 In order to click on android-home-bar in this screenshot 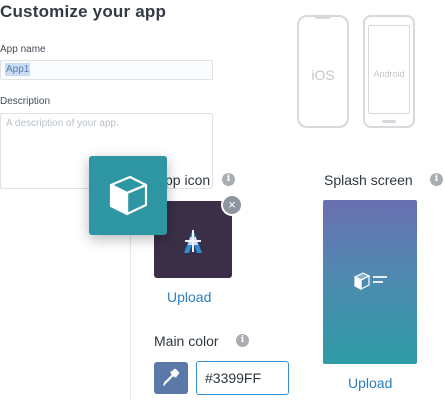, I will do `click(389, 121)`.